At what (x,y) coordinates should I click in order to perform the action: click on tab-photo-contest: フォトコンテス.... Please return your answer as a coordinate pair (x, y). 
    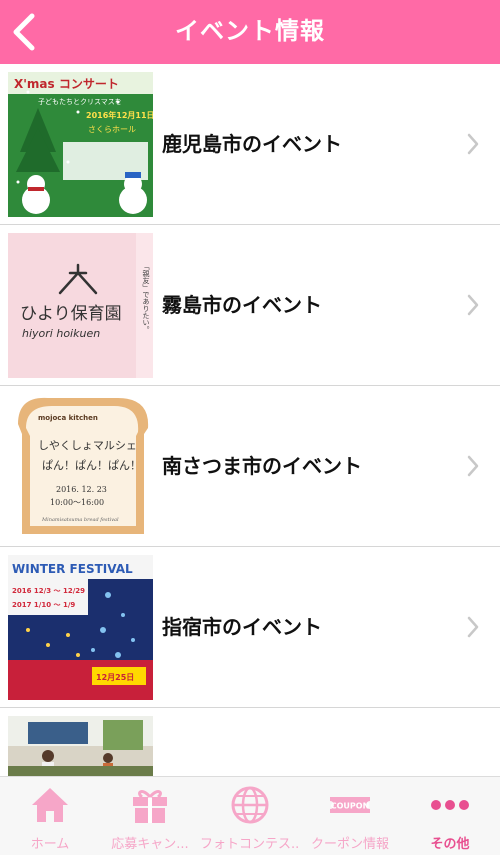
    Looking at the image, I should click on (250, 816).